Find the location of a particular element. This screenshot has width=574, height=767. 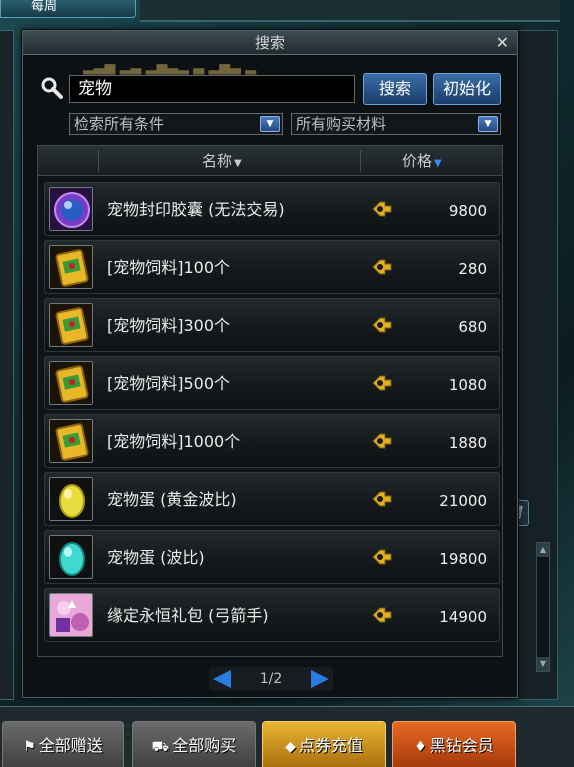

coupon-icon: ◆ is located at coordinates (290, 747).